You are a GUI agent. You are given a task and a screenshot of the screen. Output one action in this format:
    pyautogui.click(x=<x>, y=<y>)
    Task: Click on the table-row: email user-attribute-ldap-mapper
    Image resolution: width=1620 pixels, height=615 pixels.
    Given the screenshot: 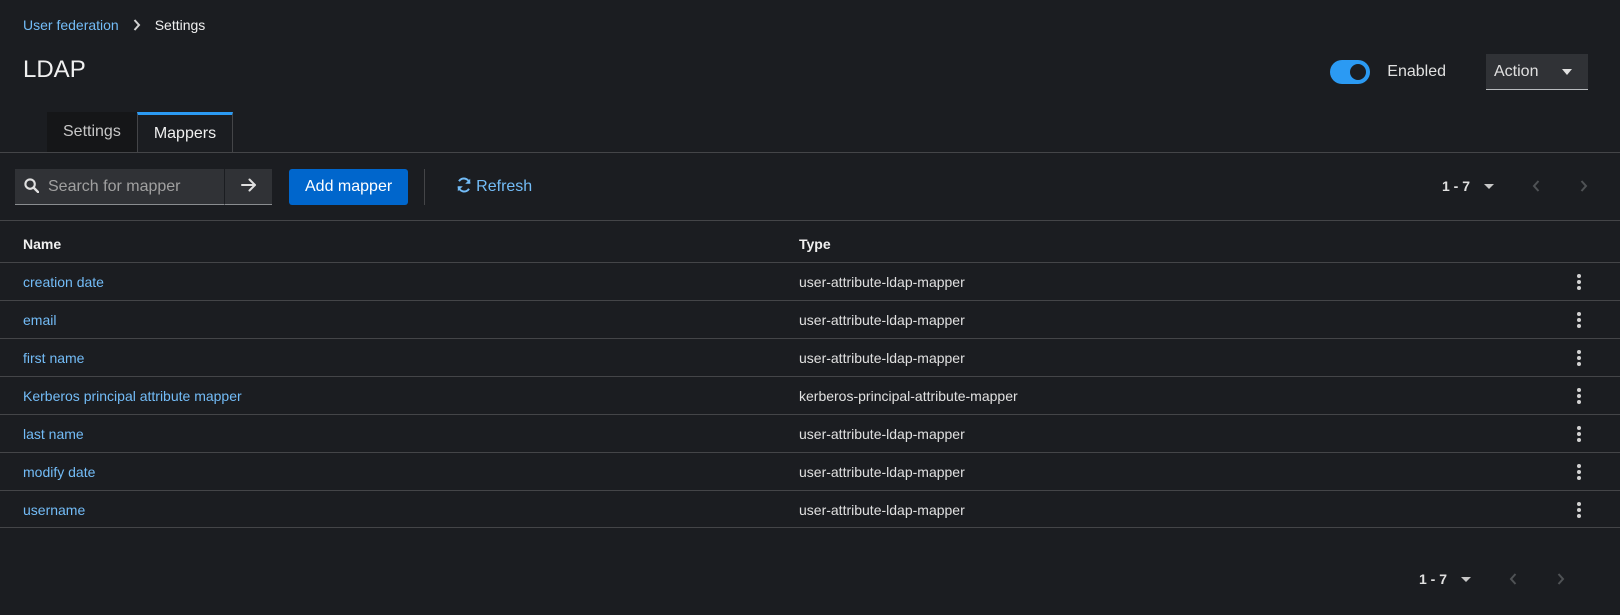 What is the action you would take?
    pyautogui.click(x=810, y=319)
    